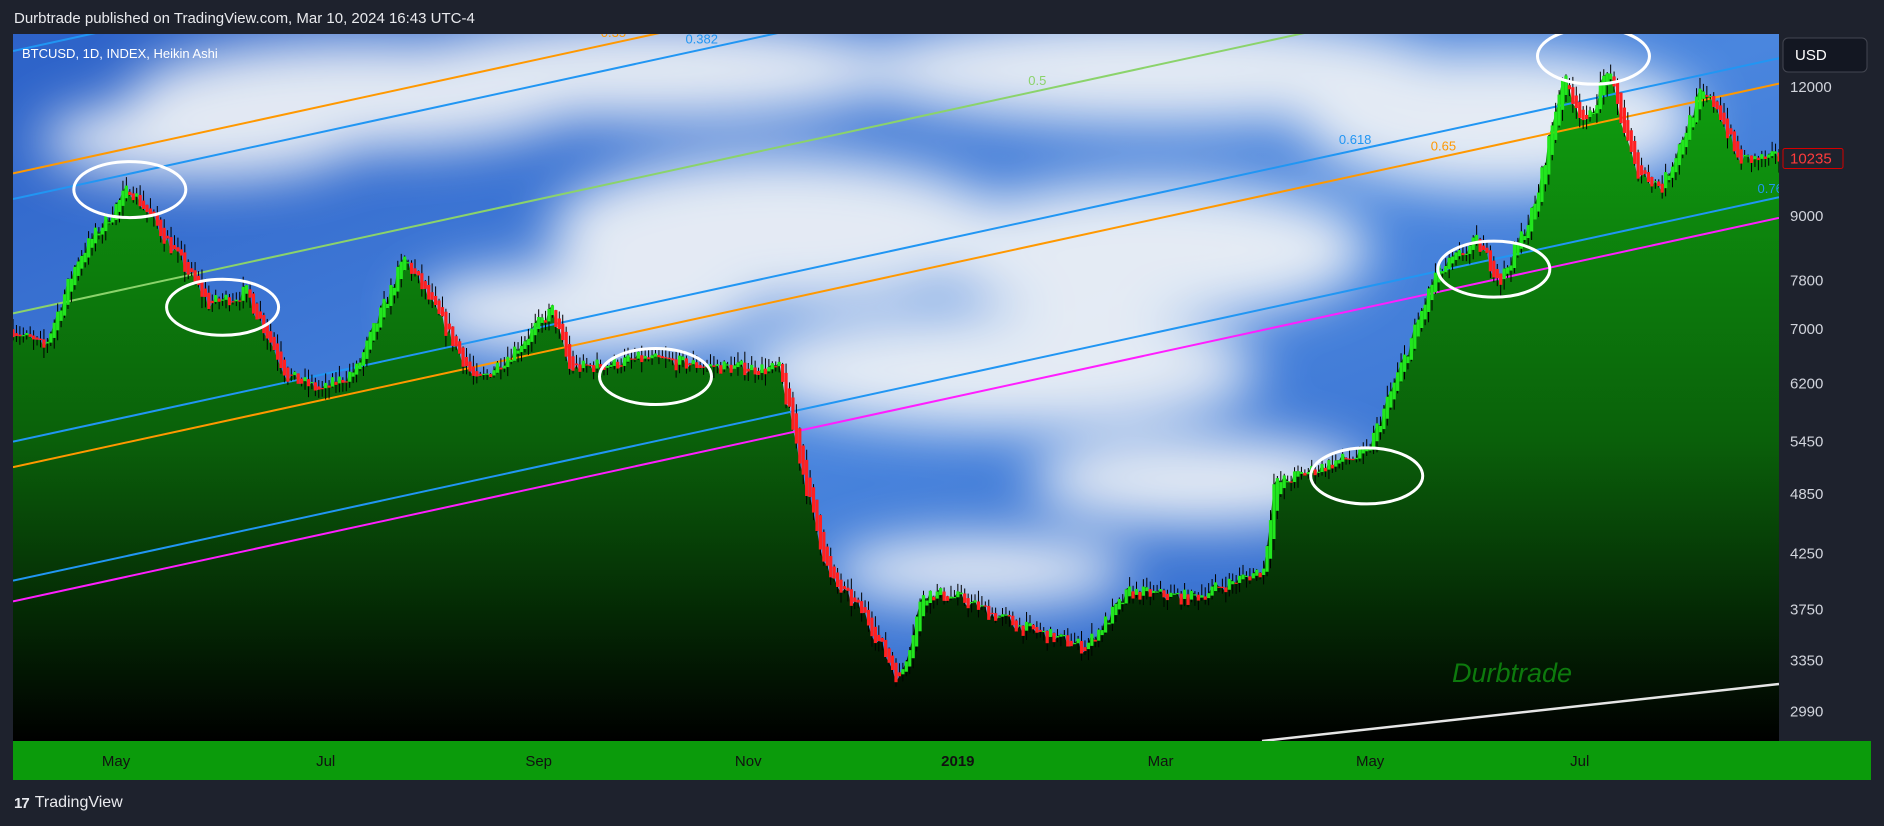 The image size is (1884, 826). What do you see at coordinates (1806, 442) in the screenshot?
I see `y-tick-label-5: 5450` at bounding box center [1806, 442].